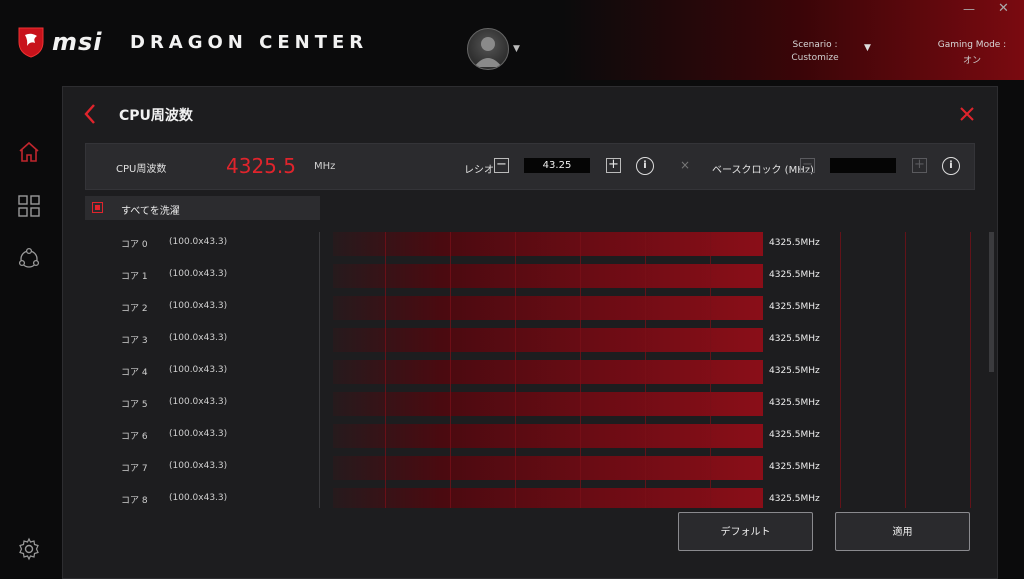  I want to click on scroll-thumb, so click(991, 302).